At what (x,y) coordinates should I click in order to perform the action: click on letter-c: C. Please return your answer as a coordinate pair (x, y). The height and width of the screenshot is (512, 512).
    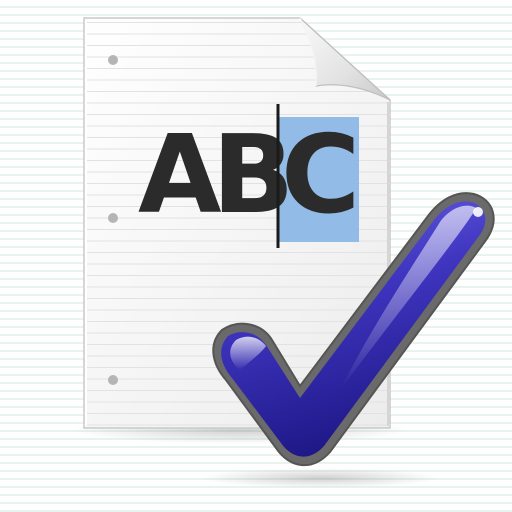
    Looking at the image, I should click on (320, 175).